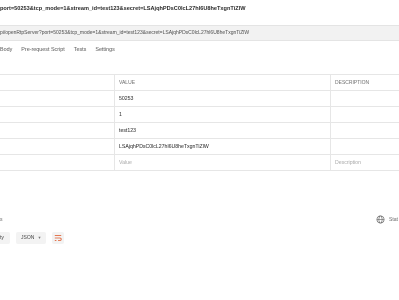  Describe the element at coordinates (28, 238) in the screenshot. I see `format-select-label: JSON` at that location.